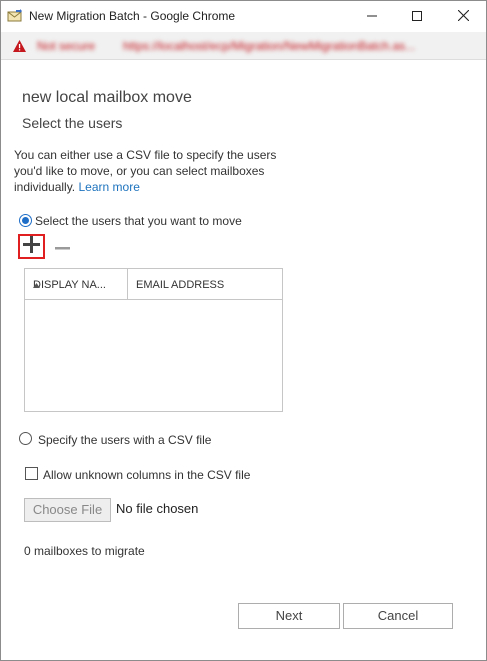  I want to click on column-email-address: EMAIL ADDRESS, so click(180, 285).